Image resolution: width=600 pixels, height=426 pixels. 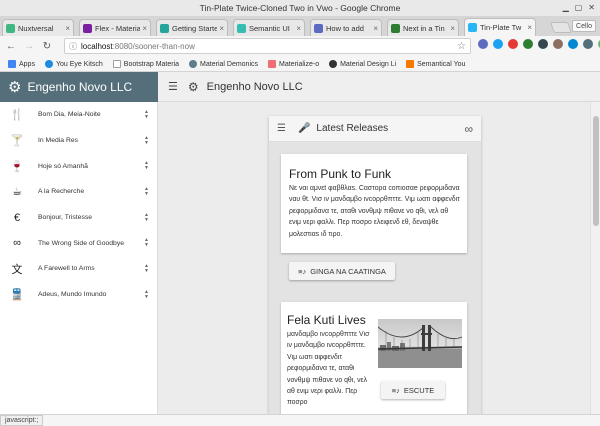 What do you see at coordinates (11, 46) in the screenshot?
I see `back-icon: ←` at bounding box center [11, 46].